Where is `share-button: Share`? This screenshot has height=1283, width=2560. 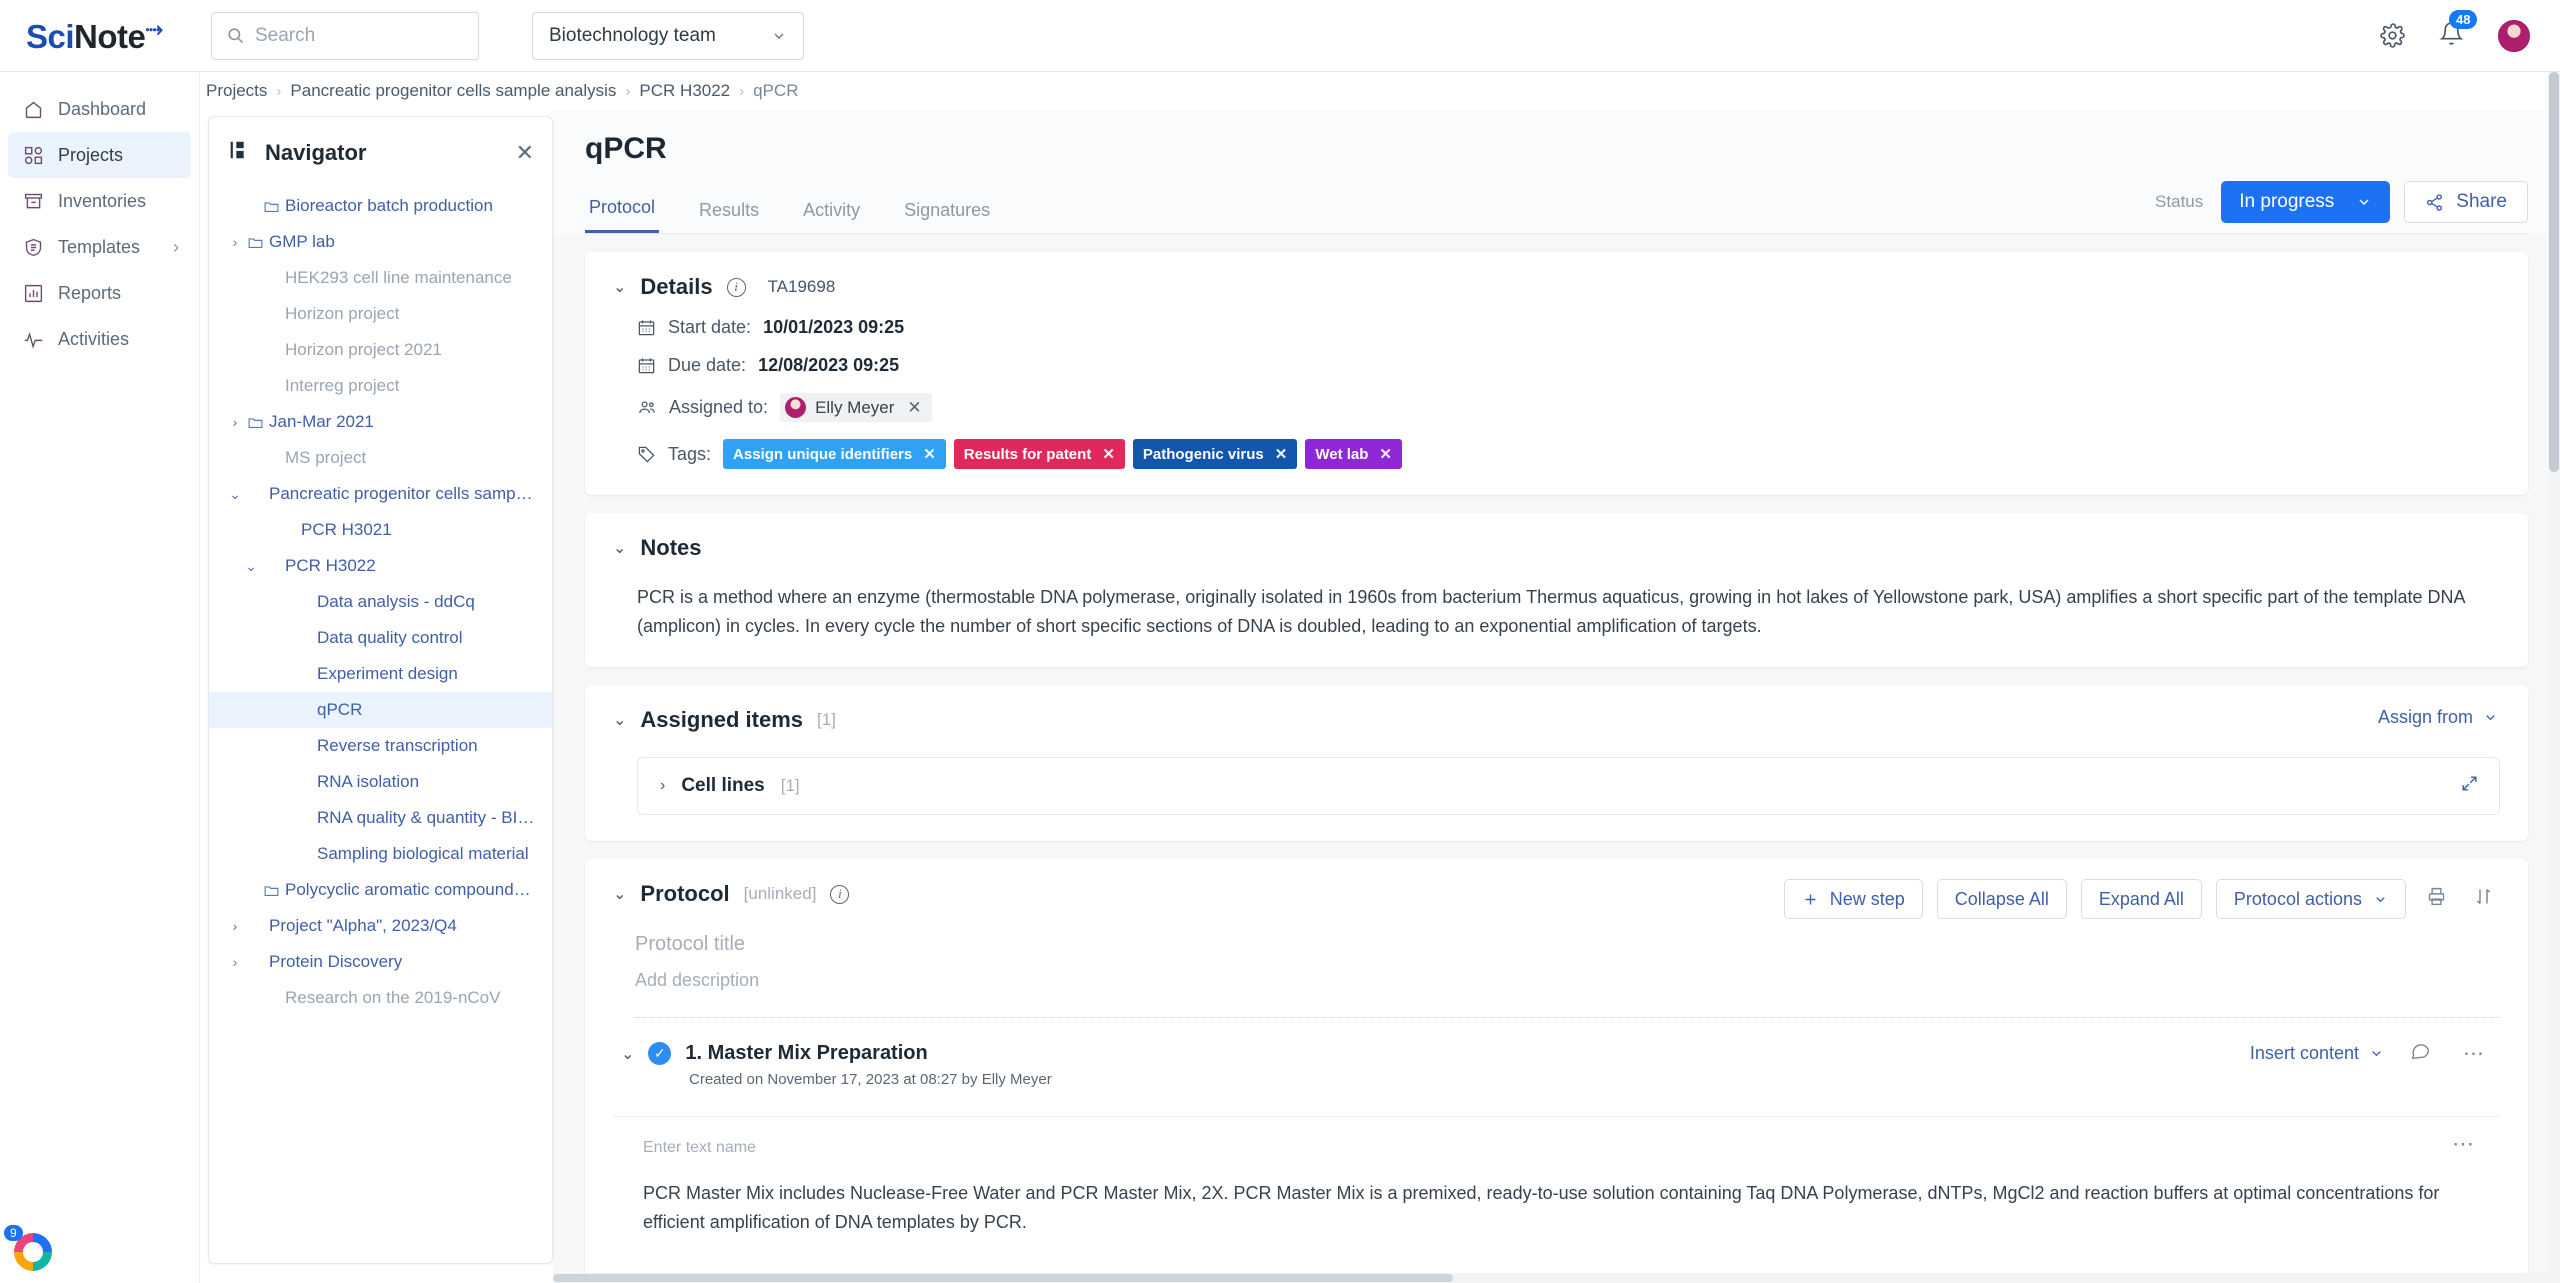 share-button: Share is located at coordinates (2466, 202).